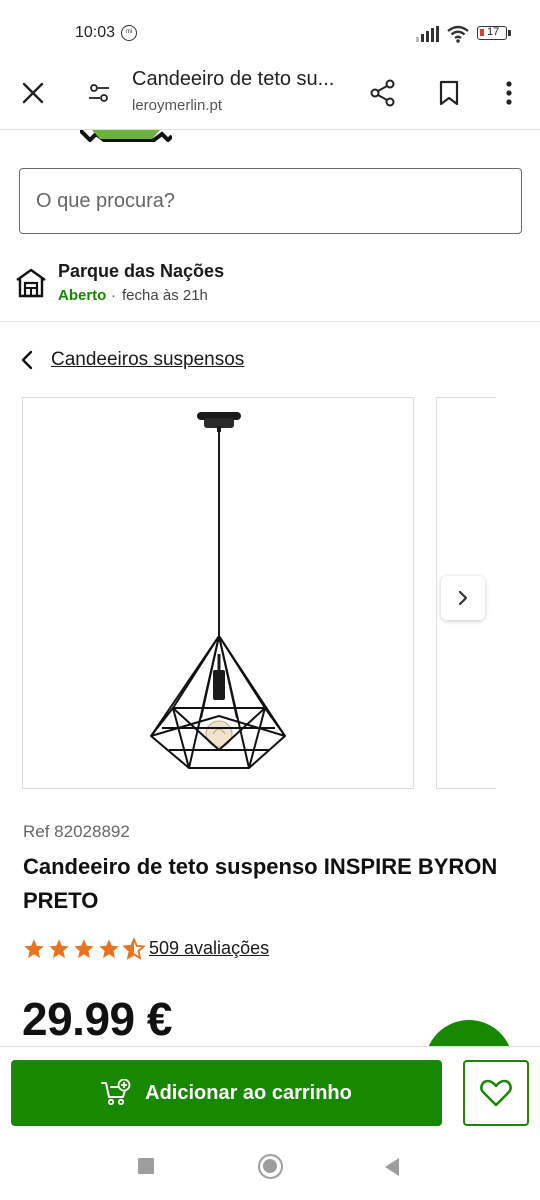 The height and width of the screenshot is (1200, 540). I want to click on bookmark-icon, so click(449, 93).